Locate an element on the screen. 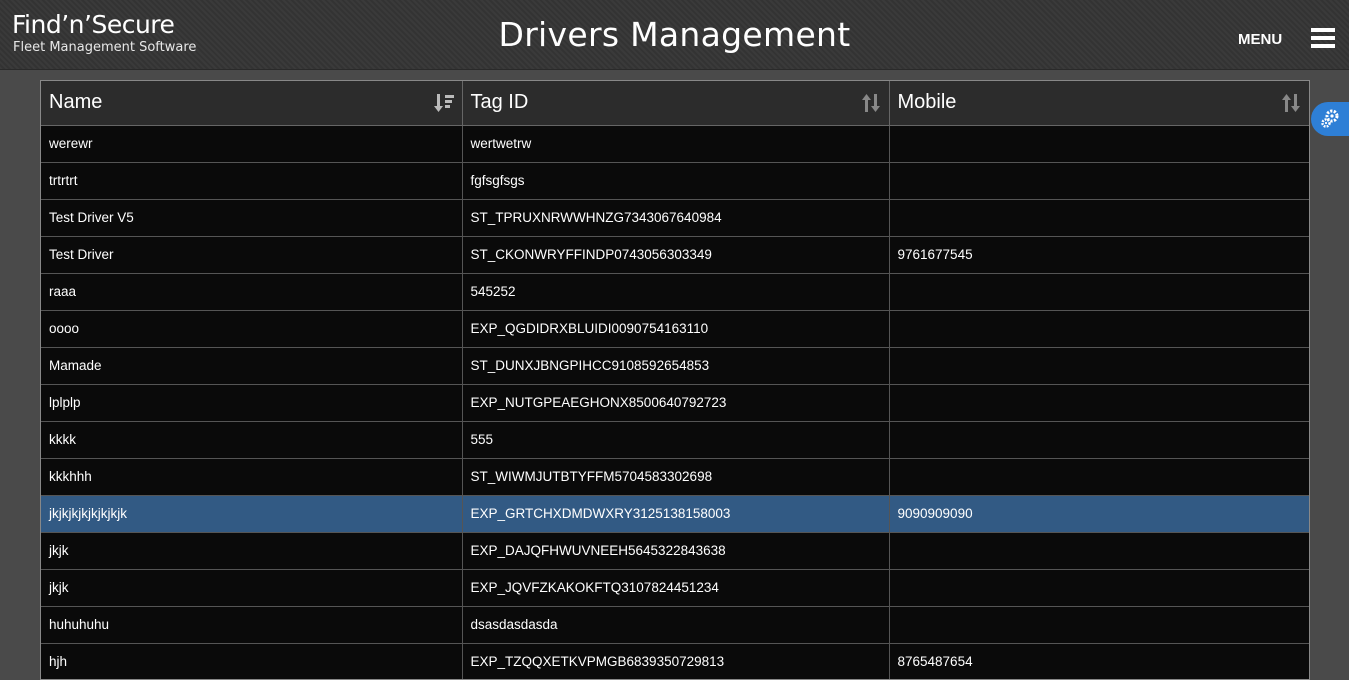 This screenshot has height=680, width=1349. table-header-row: Name Tag ID Mobile is located at coordinates (675, 103).